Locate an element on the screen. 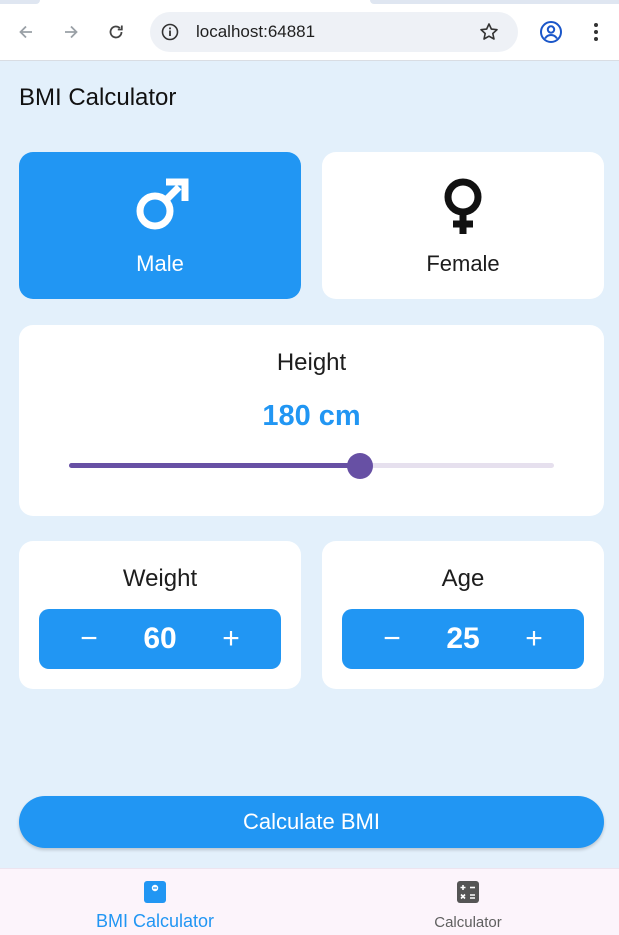  more-menu-icon is located at coordinates (596, 32).